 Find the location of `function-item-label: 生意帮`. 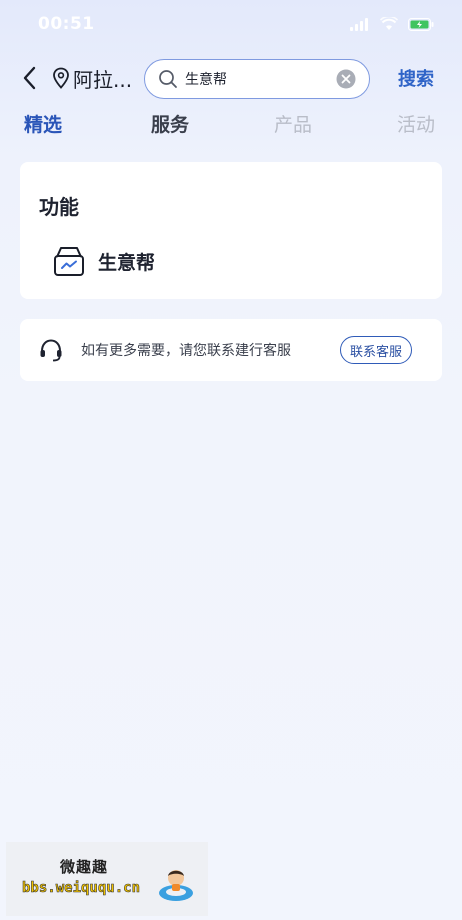

function-item-label: 生意帮 is located at coordinates (127, 262).